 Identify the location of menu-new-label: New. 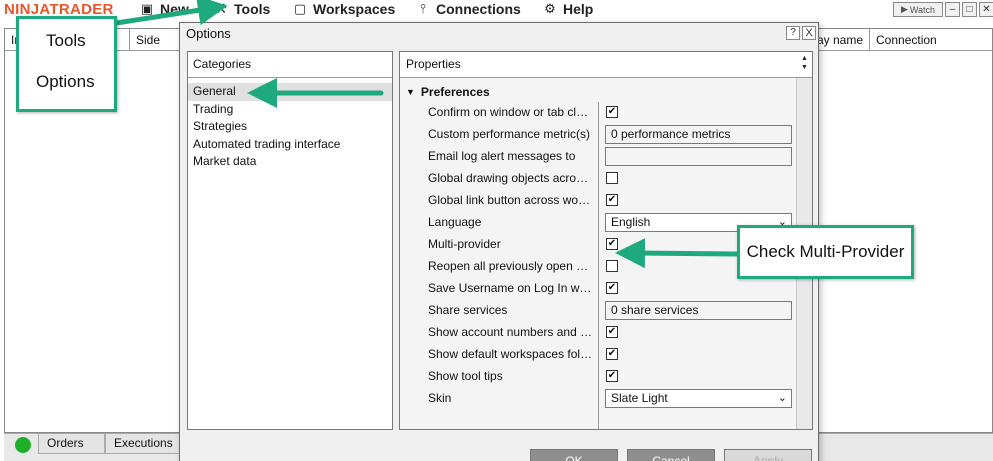
(174, 9).